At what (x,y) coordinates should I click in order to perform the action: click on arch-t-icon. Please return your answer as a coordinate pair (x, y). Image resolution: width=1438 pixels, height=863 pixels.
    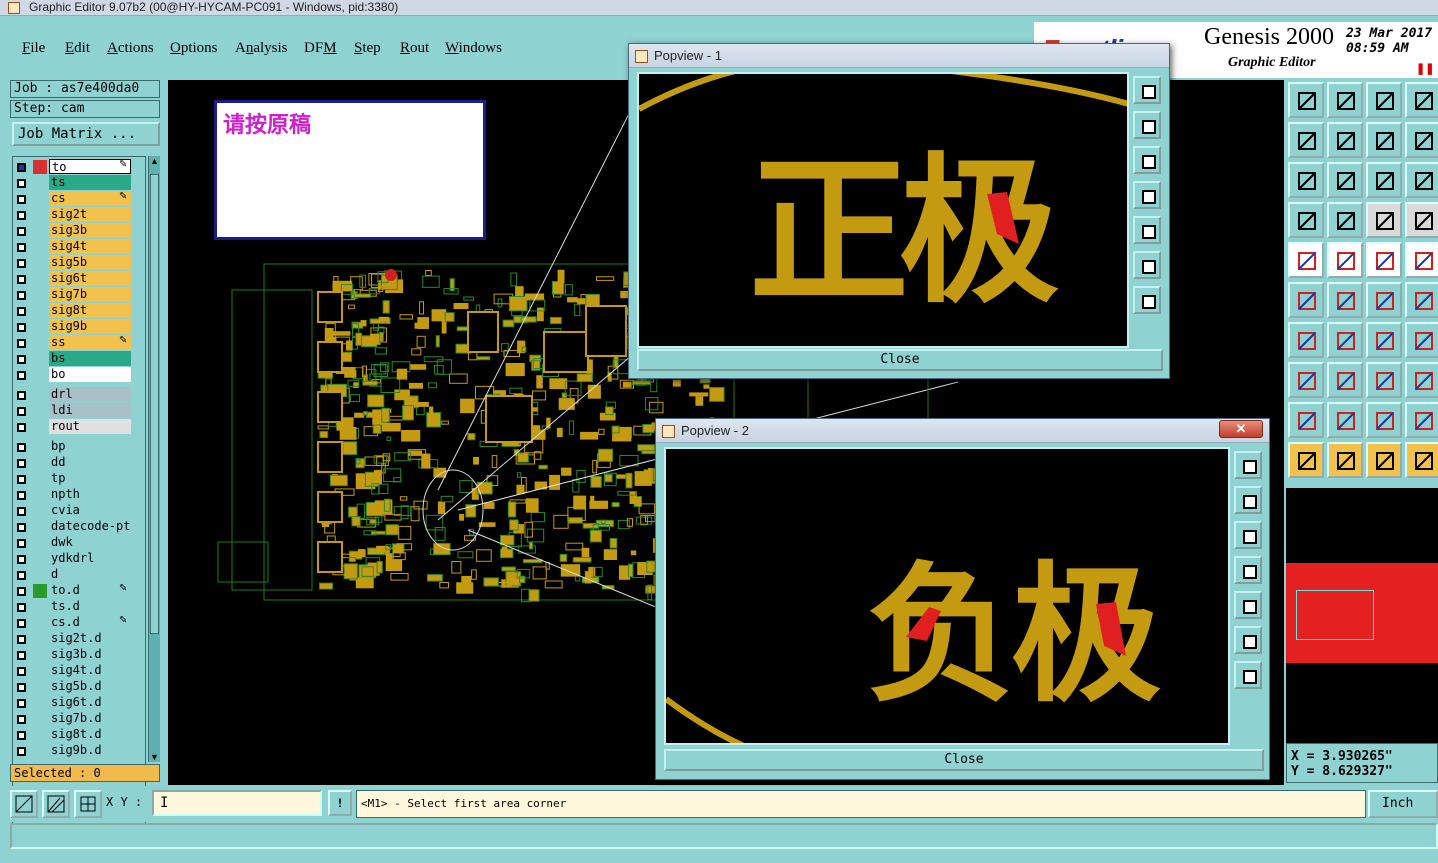
    Looking at the image, I should click on (1421, 420).